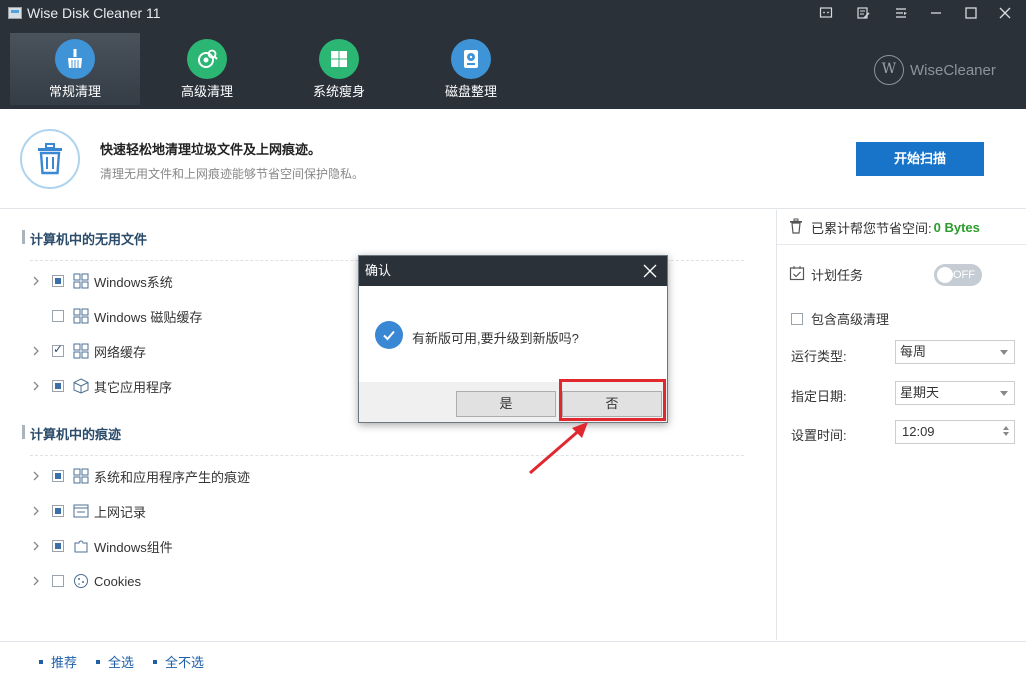 Image resolution: width=1026 pixels, height=679 pixels. What do you see at coordinates (819, 435) in the screenshot?
I see `time-label: 设置时间:` at bounding box center [819, 435].